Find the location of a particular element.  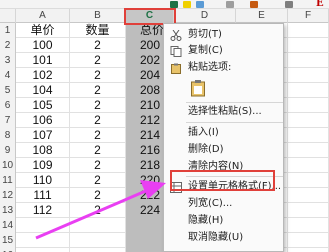

clipboard-icon is located at coordinates (176, 68).